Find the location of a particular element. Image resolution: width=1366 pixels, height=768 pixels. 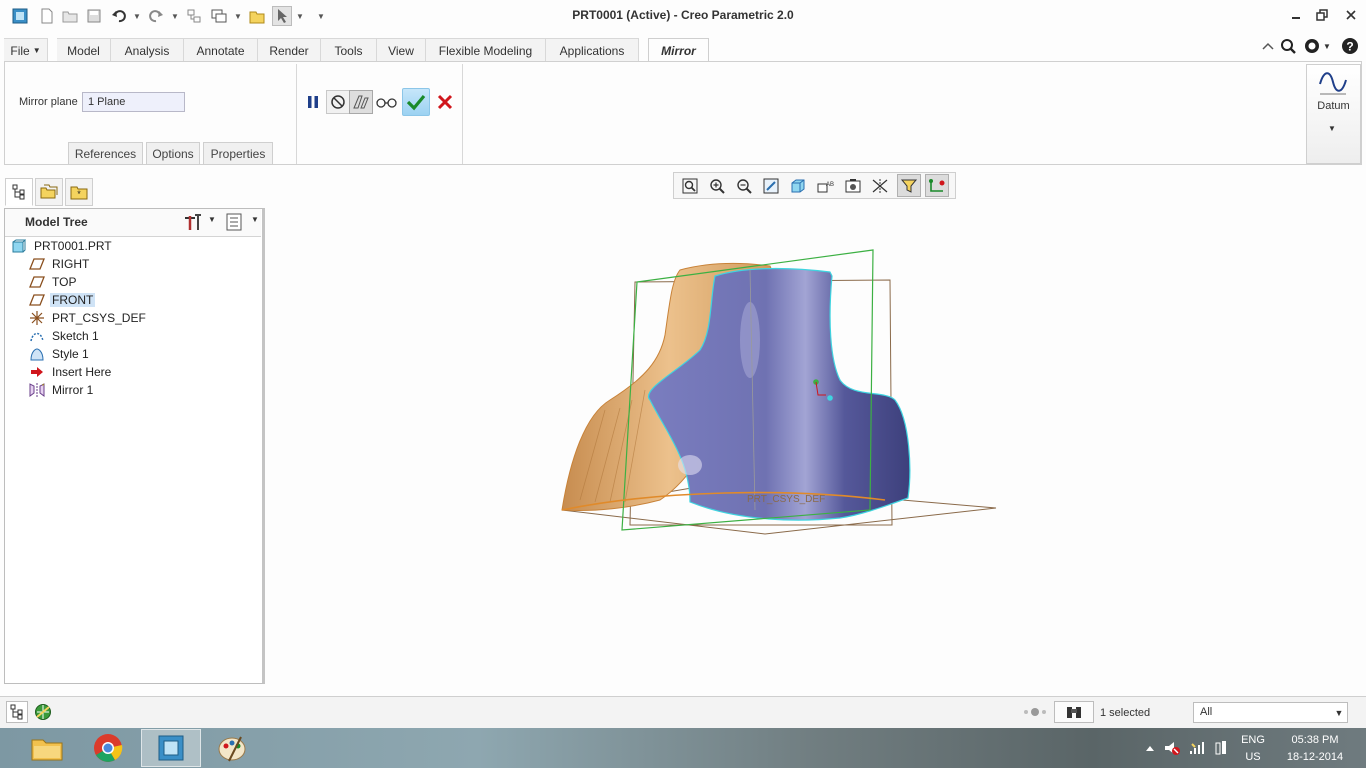

zoom-out-icon is located at coordinates (744, 185).